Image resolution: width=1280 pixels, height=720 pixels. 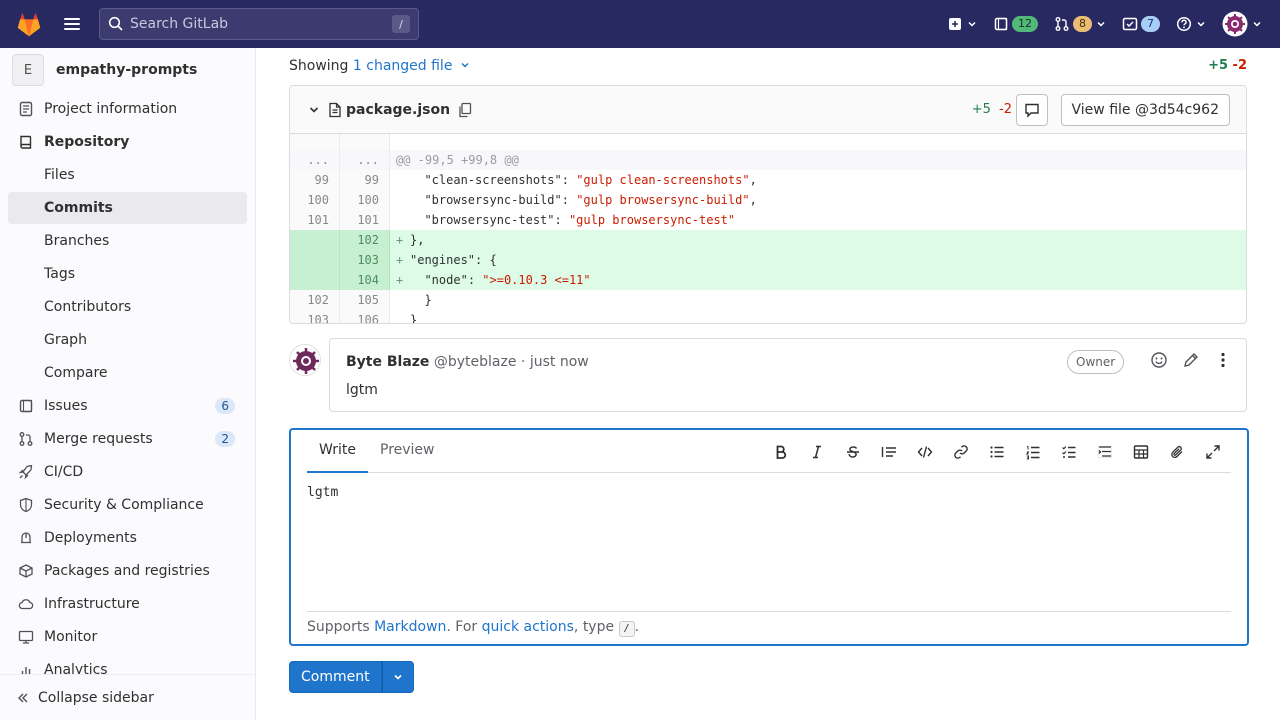 What do you see at coordinates (127, 274) in the screenshot?
I see `sidebar-item-tags: Tags` at bounding box center [127, 274].